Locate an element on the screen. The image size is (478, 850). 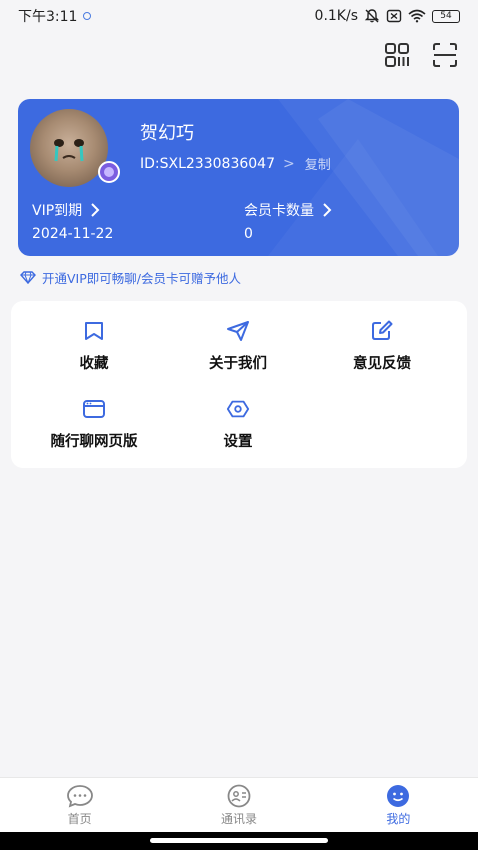
network-speed: 0.1K/s is located at coordinates (336, 16).